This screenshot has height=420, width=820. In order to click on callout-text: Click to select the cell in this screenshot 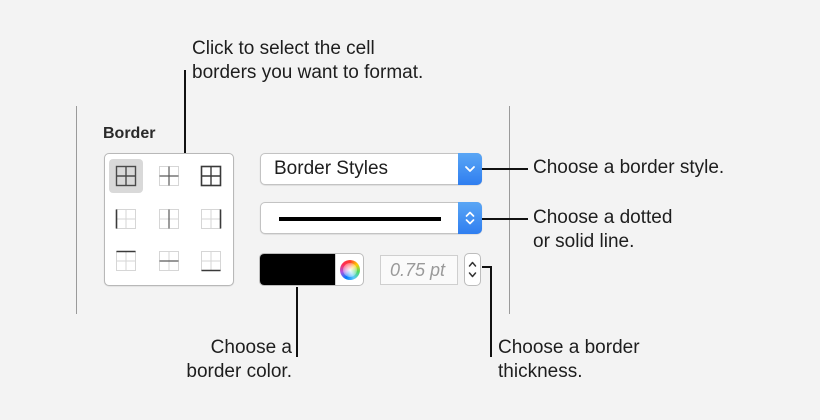, I will do `click(283, 48)`.